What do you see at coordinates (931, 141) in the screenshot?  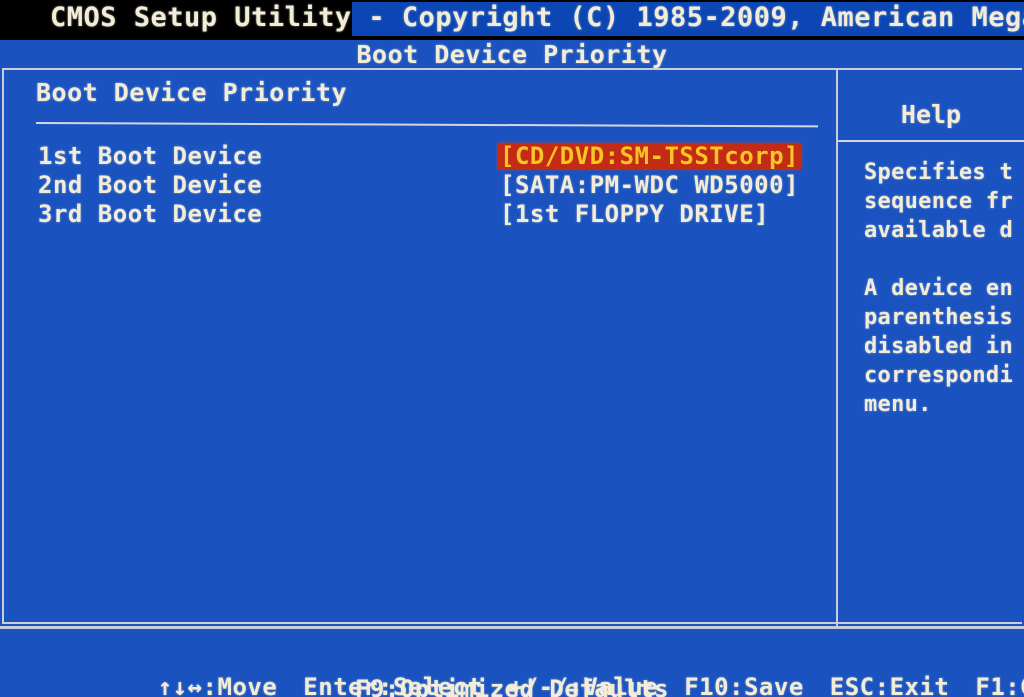 I see `help-panel-divider` at bounding box center [931, 141].